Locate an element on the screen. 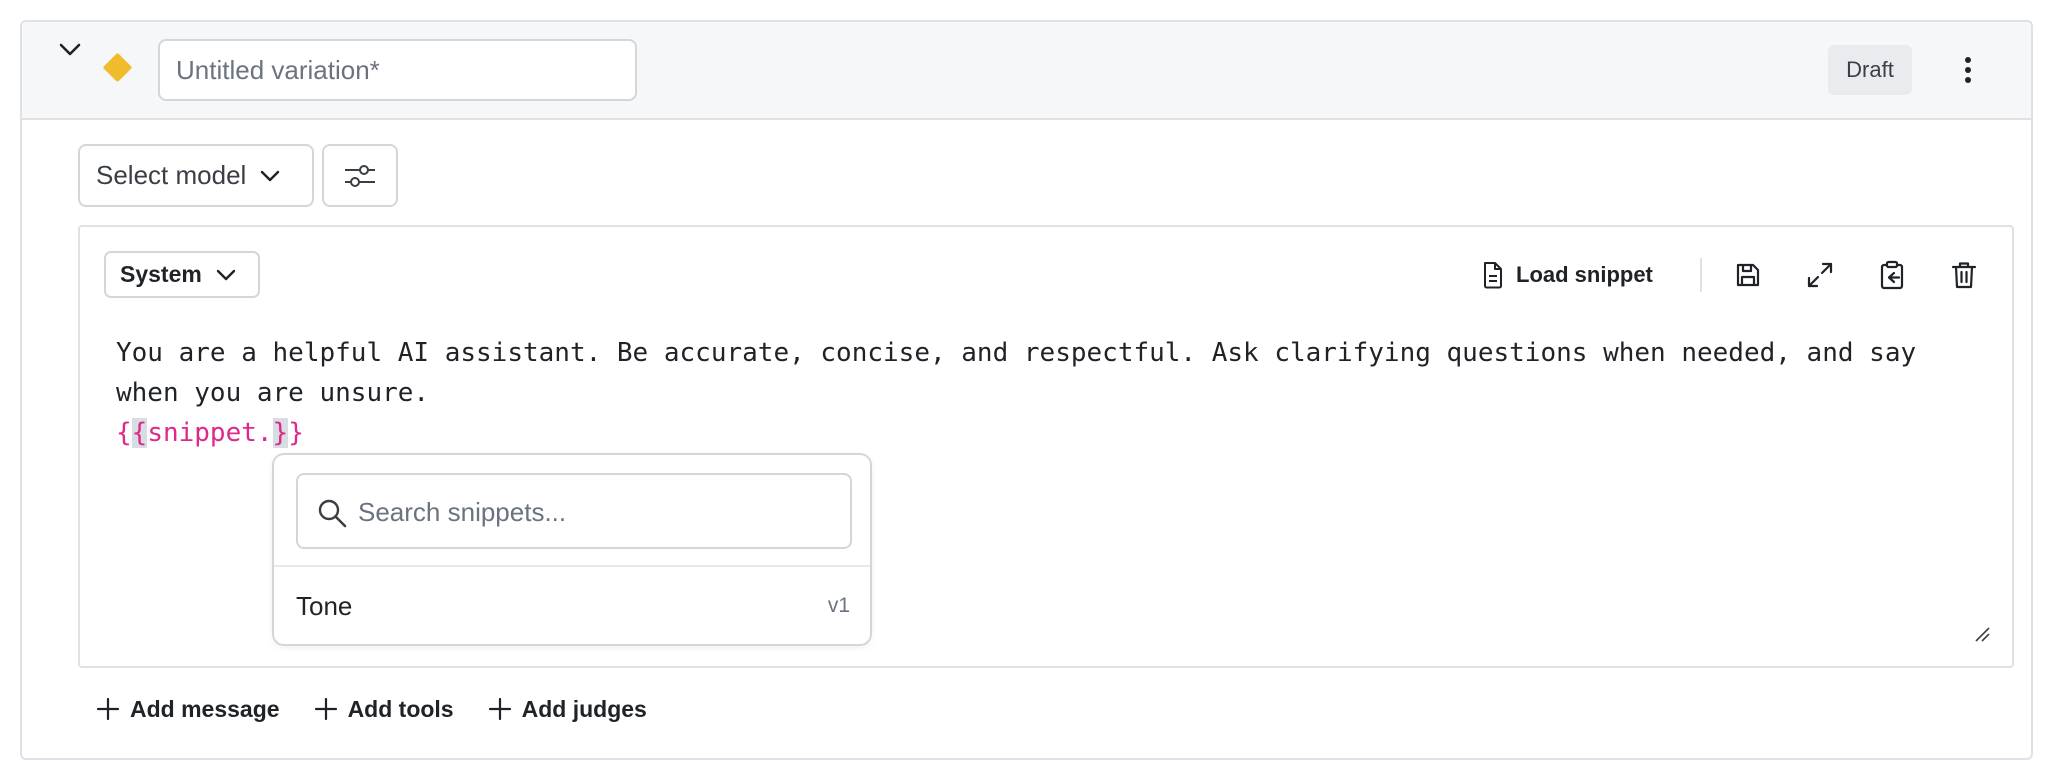 The width and height of the screenshot is (2054, 760). load-snippet-button: Load snippet is located at coordinates (1567, 275).